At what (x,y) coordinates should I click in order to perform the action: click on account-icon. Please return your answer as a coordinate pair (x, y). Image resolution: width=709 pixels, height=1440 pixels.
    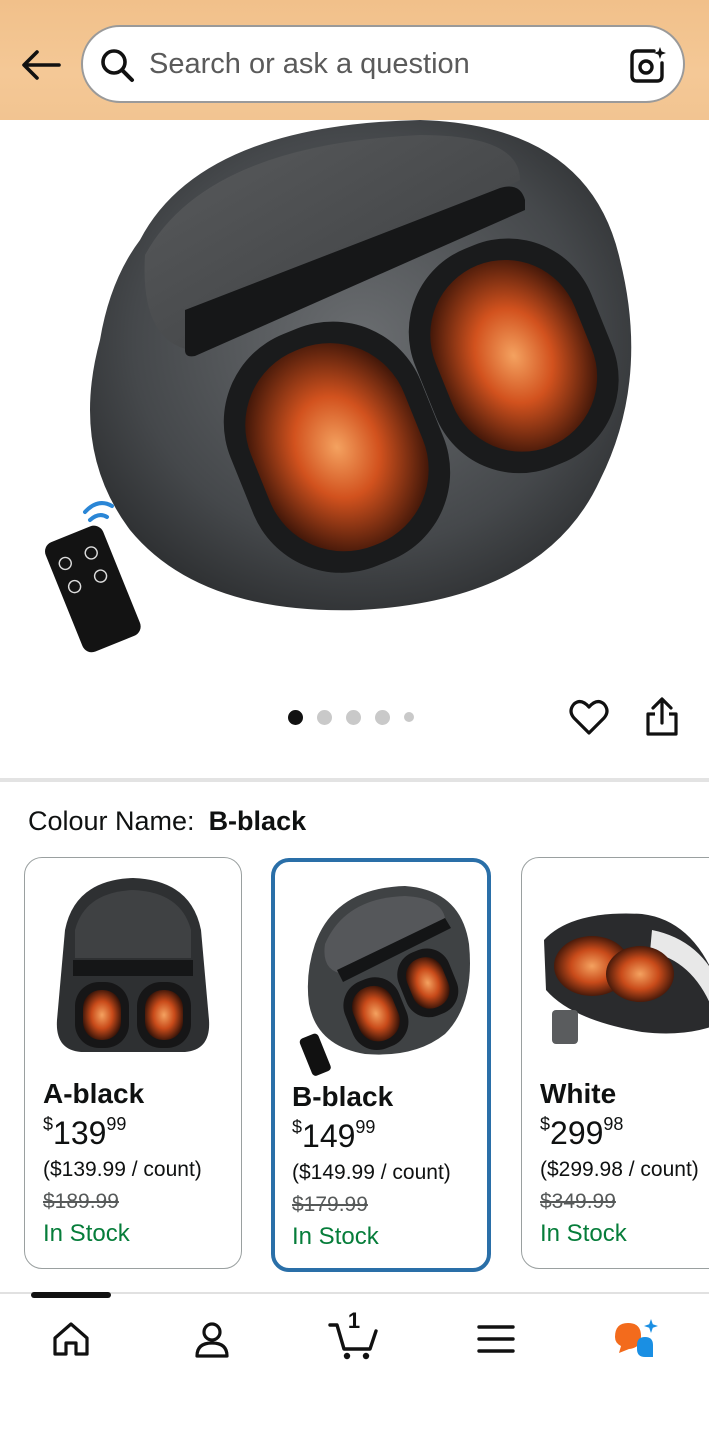
    Looking at the image, I should click on (212, 1340).